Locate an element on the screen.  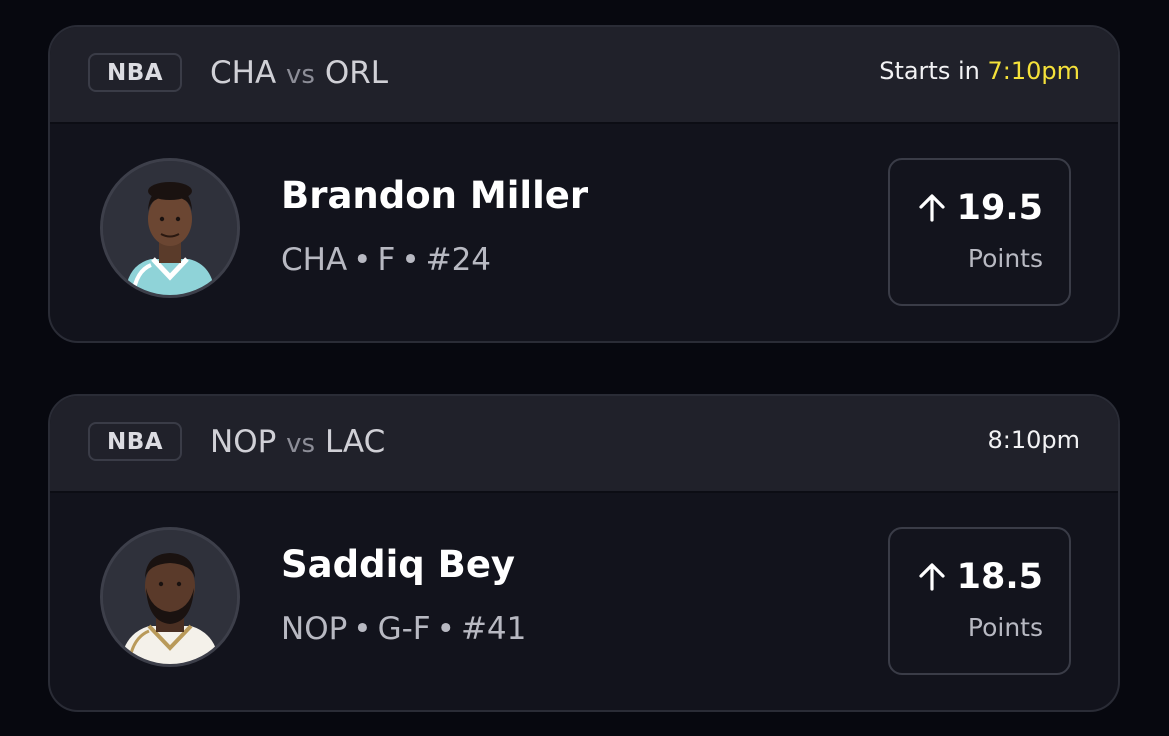
prop-line-value: 18.5 is located at coordinates (999, 577).